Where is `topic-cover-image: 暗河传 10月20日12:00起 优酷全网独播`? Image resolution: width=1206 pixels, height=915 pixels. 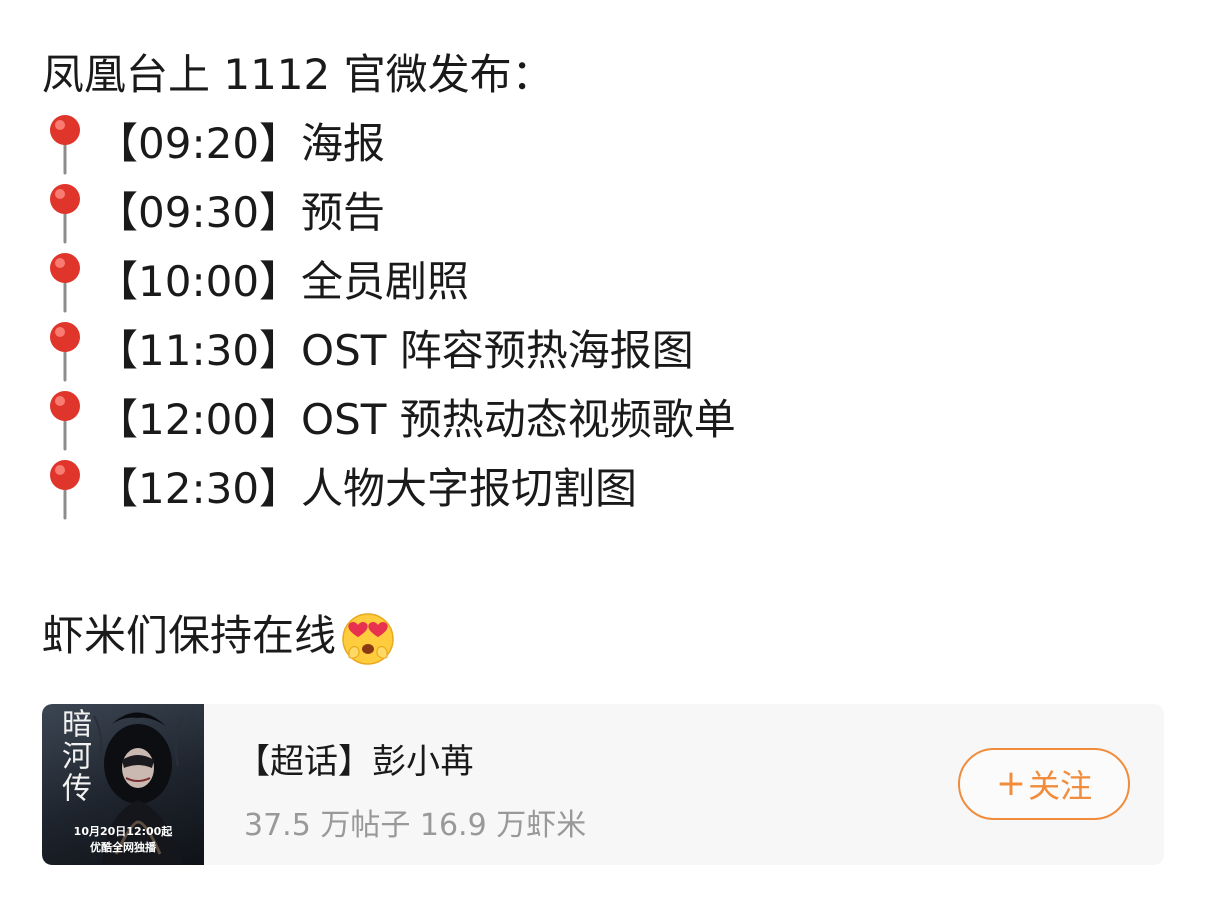 topic-cover-image: 暗河传 10月20日12:00起 优酷全网独播 is located at coordinates (123, 784).